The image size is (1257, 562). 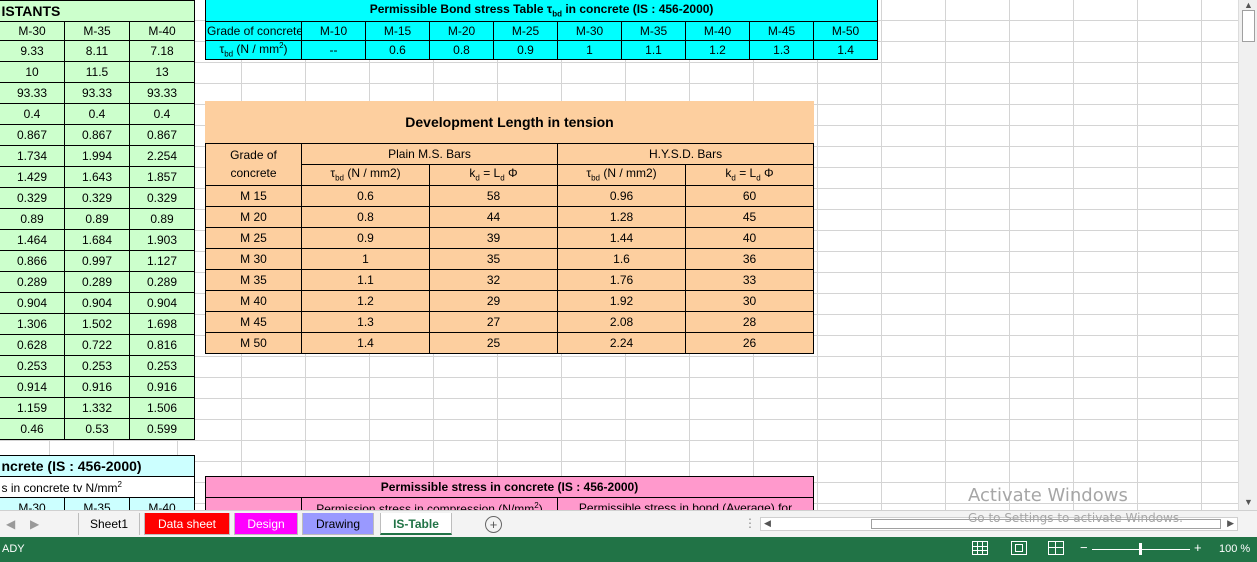 What do you see at coordinates (621, 195) in the screenshot?
I see `dev-length-cell: 0.96` at bounding box center [621, 195].